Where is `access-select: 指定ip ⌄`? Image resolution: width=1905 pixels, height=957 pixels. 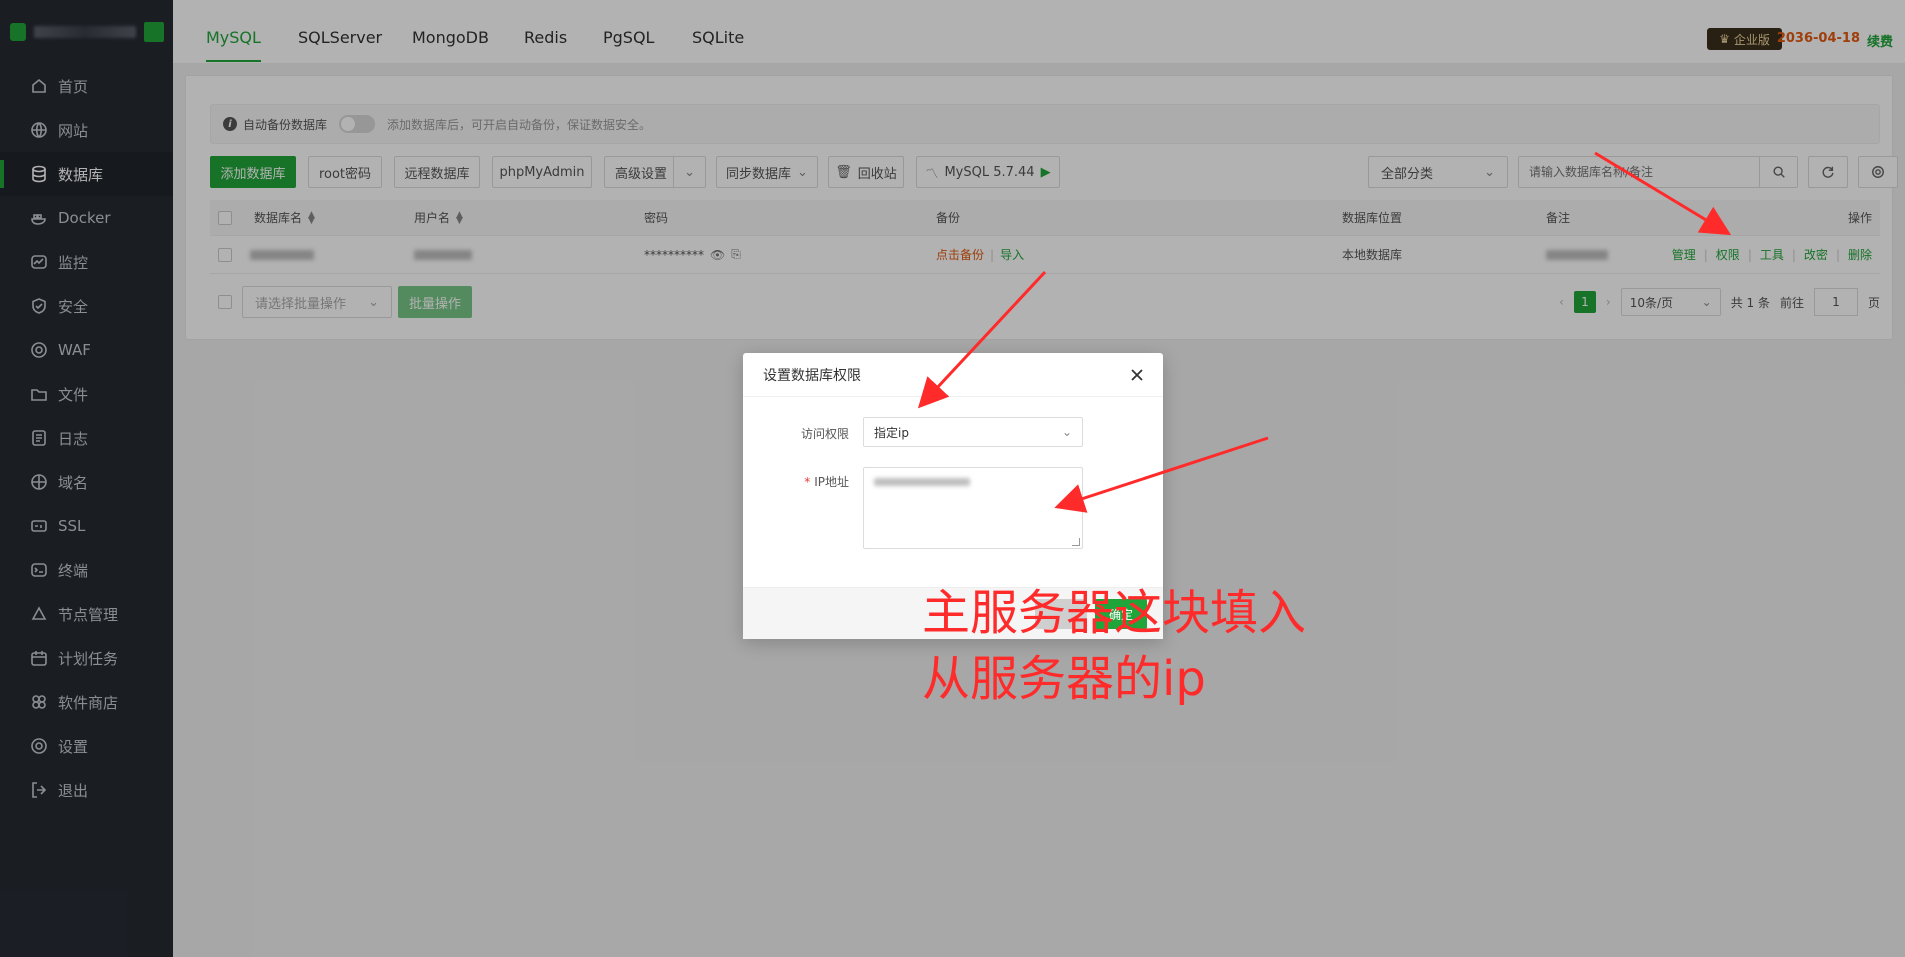 access-select: 指定ip ⌄ is located at coordinates (973, 432).